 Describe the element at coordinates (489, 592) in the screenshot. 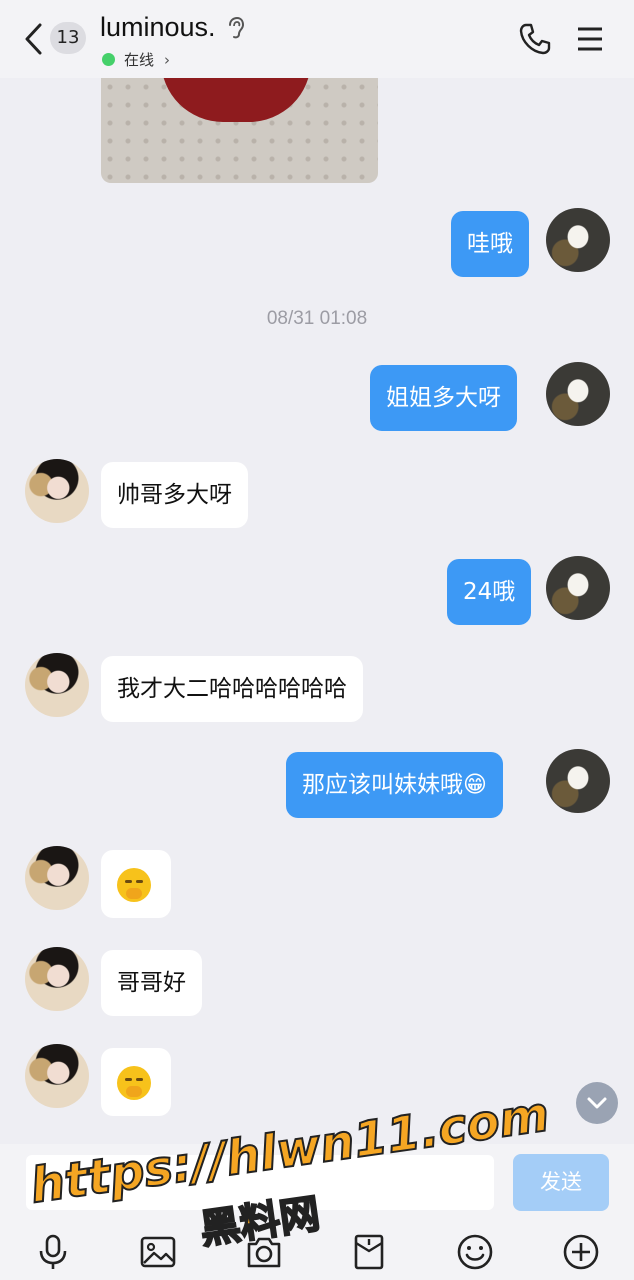

I see `my-message-bubble: 24哦` at that location.